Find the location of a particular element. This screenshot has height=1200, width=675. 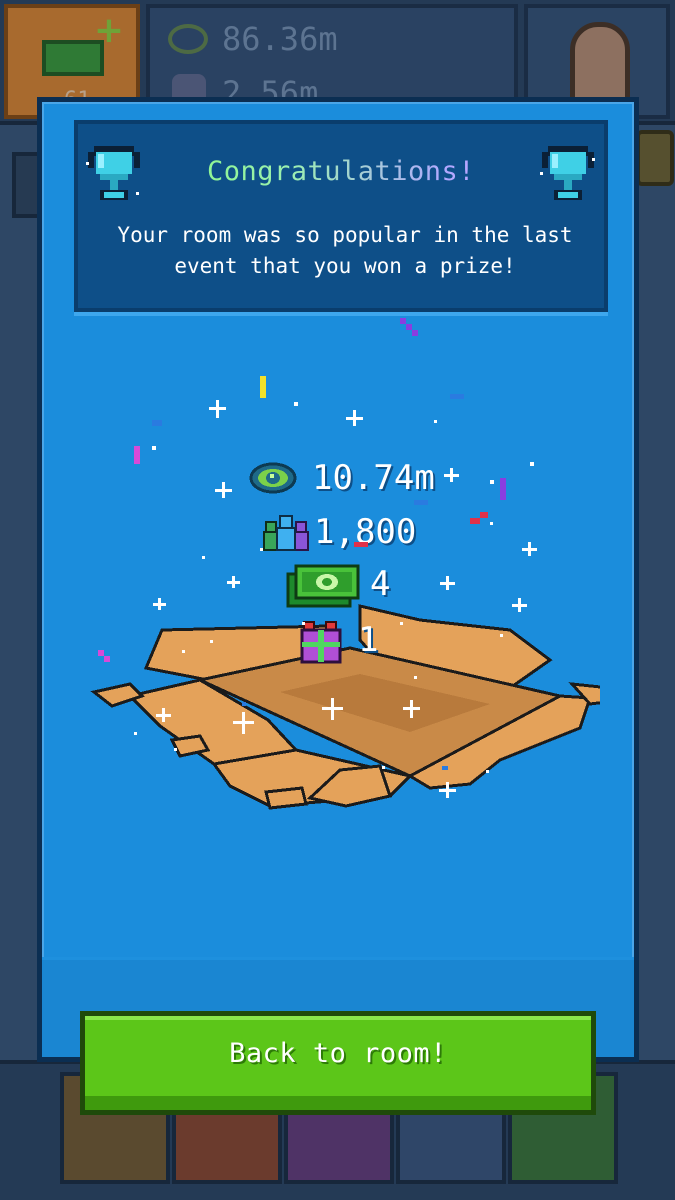

side-reward-button is located at coordinates (655, 158).